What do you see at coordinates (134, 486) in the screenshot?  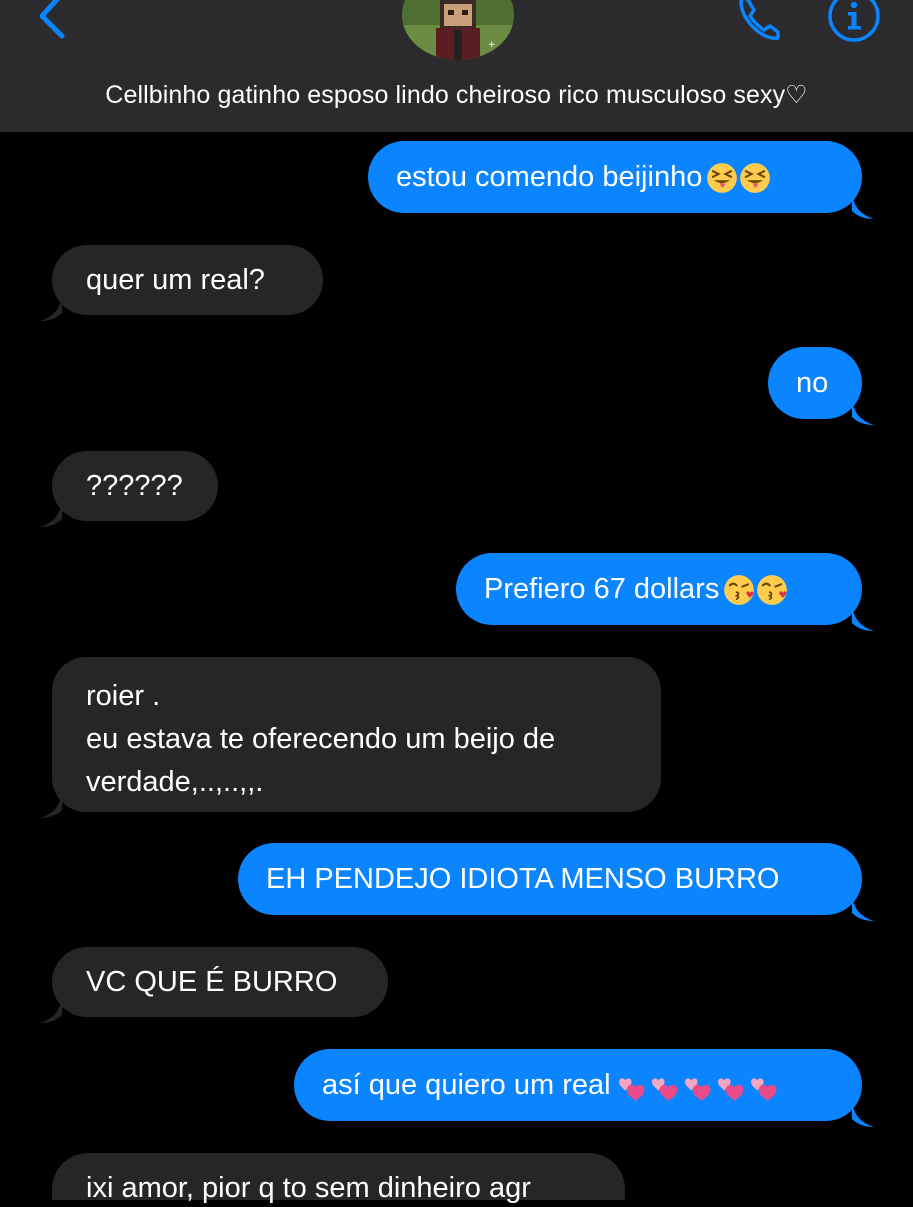 I see `message-text: ??????` at bounding box center [134, 486].